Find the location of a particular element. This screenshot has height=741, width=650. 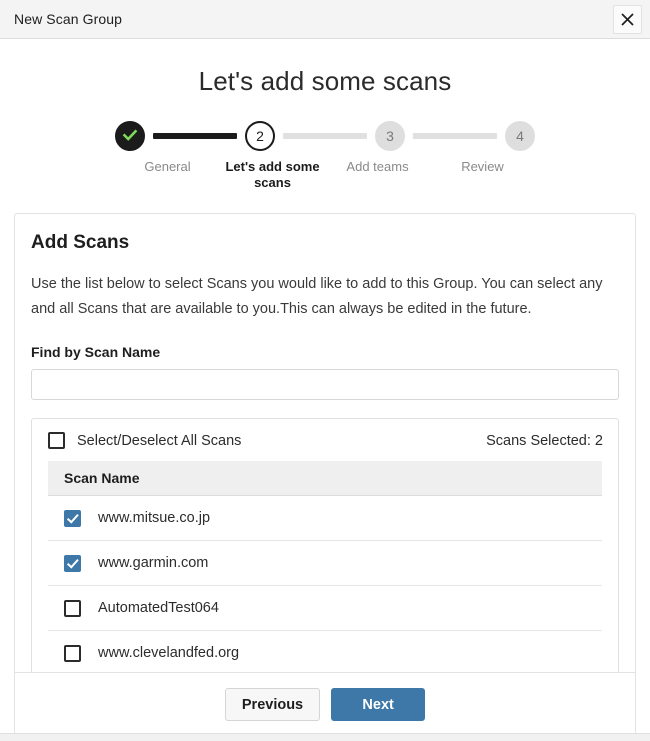

step-node-3: 3 is located at coordinates (390, 136).